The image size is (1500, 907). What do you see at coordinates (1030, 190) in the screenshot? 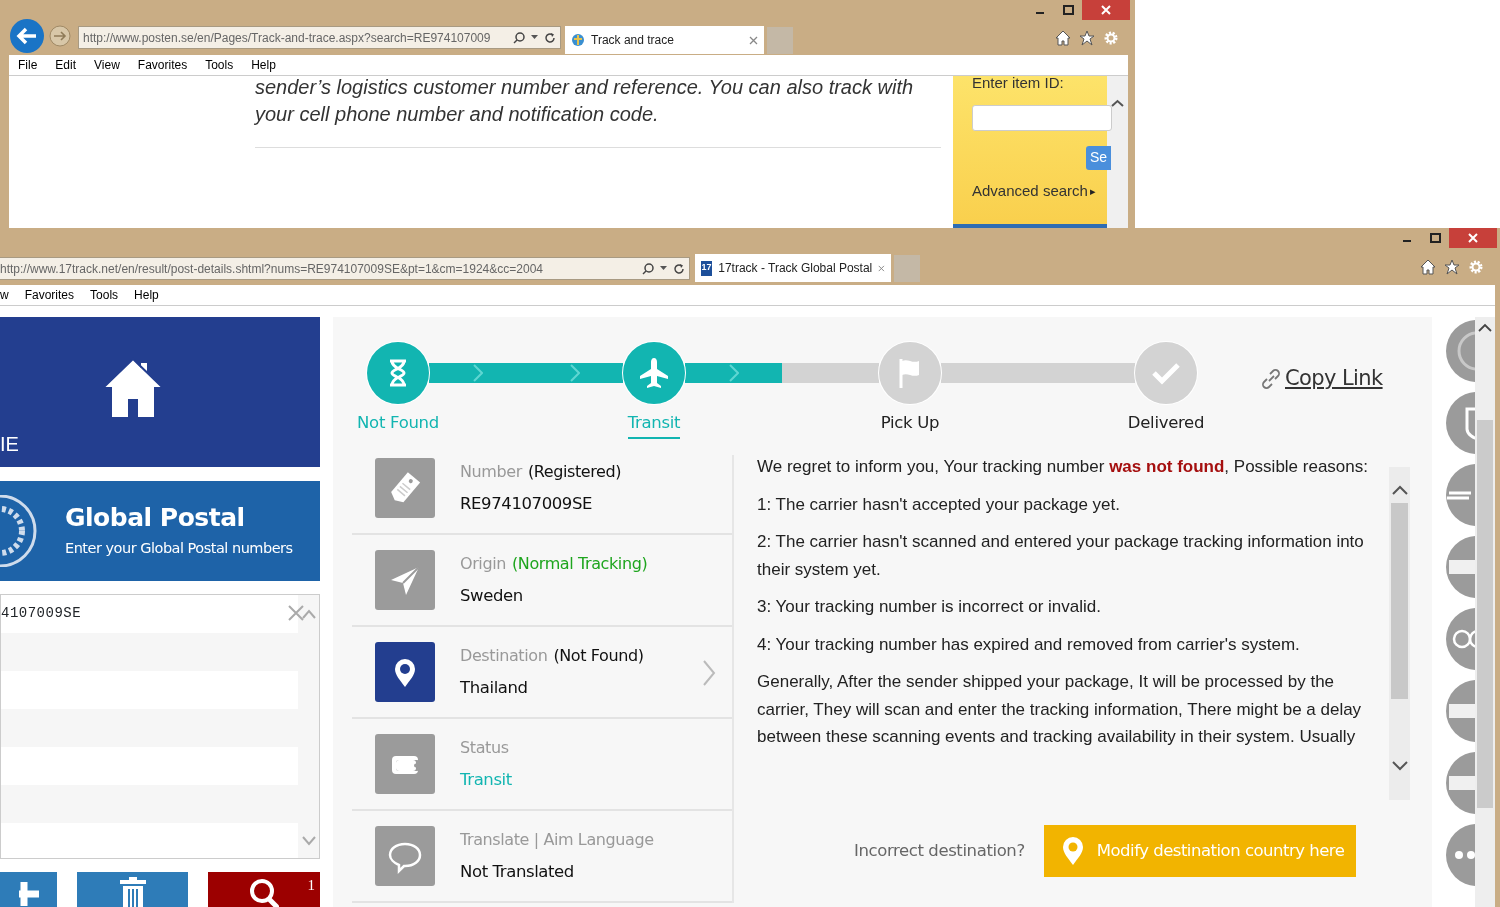
I see `advanced-search-link: Advanced search` at bounding box center [1030, 190].